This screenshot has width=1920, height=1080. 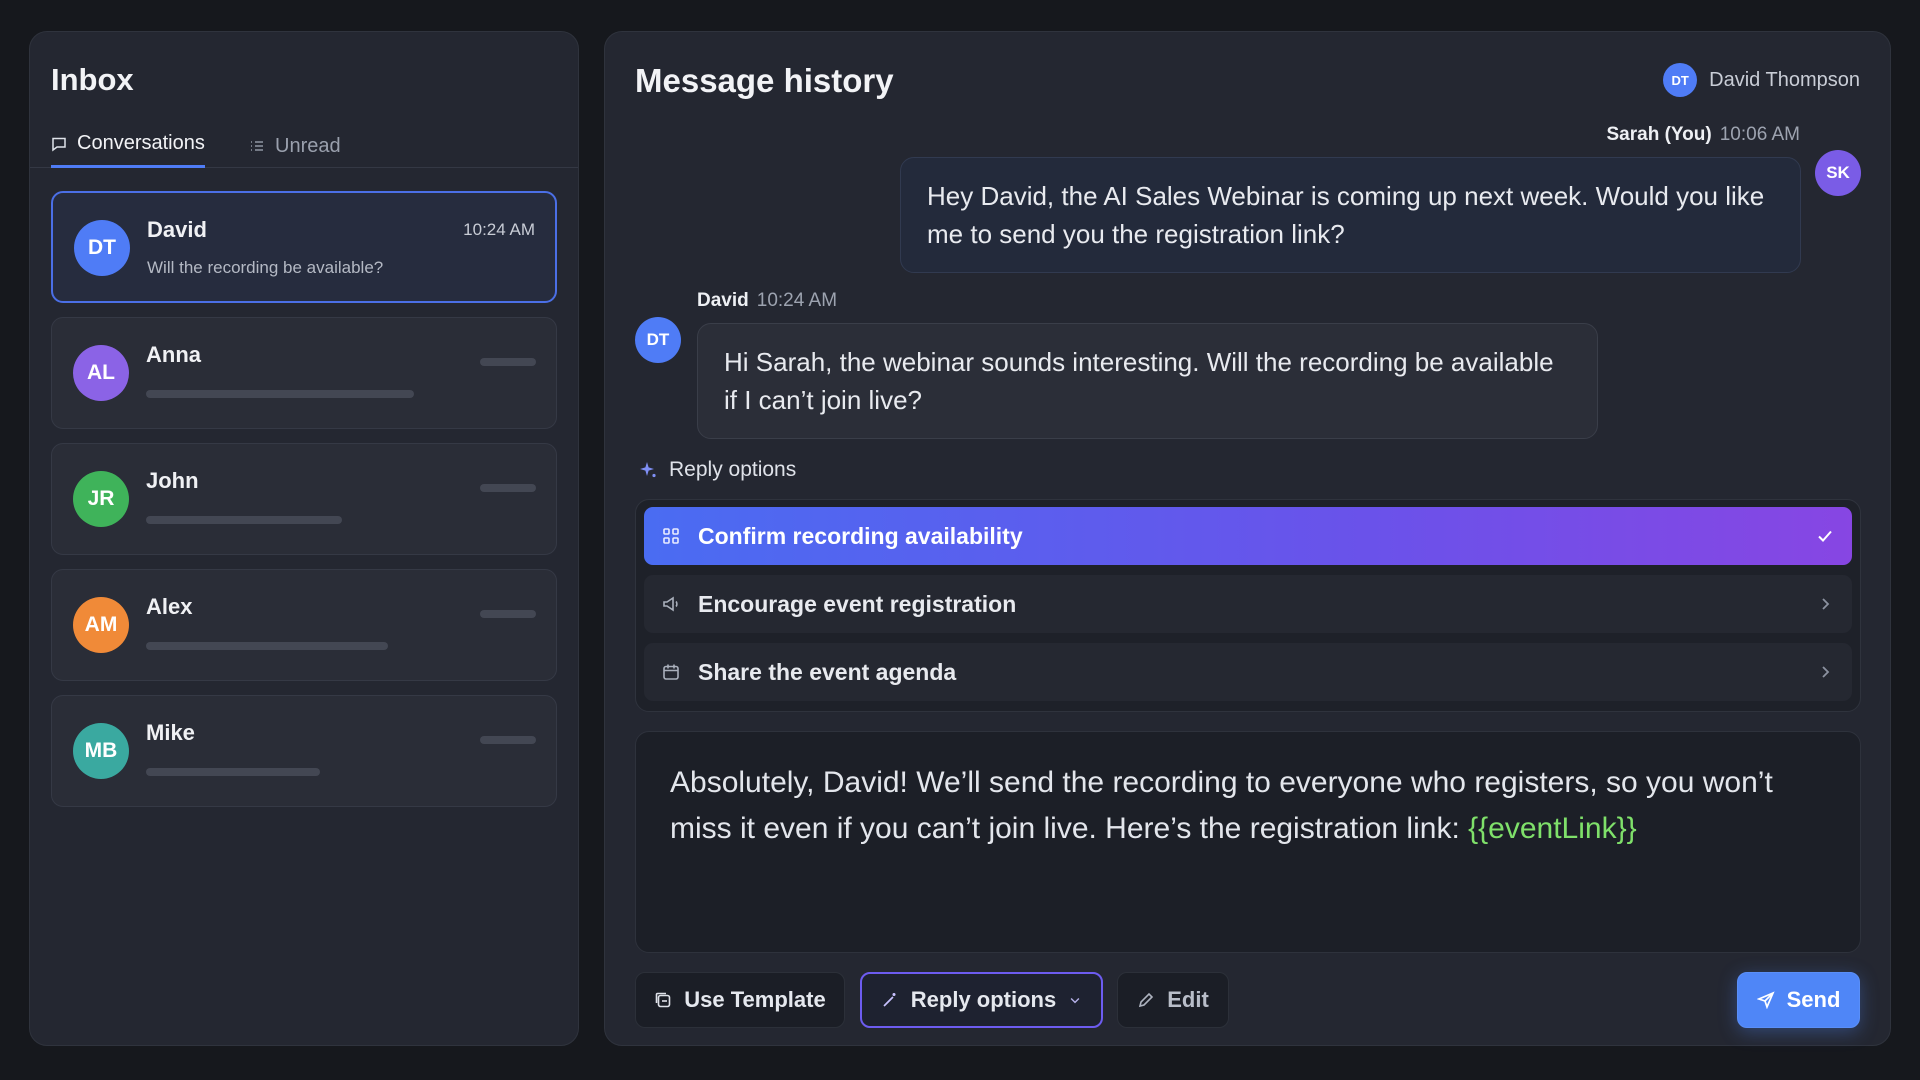 I want to click on template-icon, so click(x=663, y=1000).